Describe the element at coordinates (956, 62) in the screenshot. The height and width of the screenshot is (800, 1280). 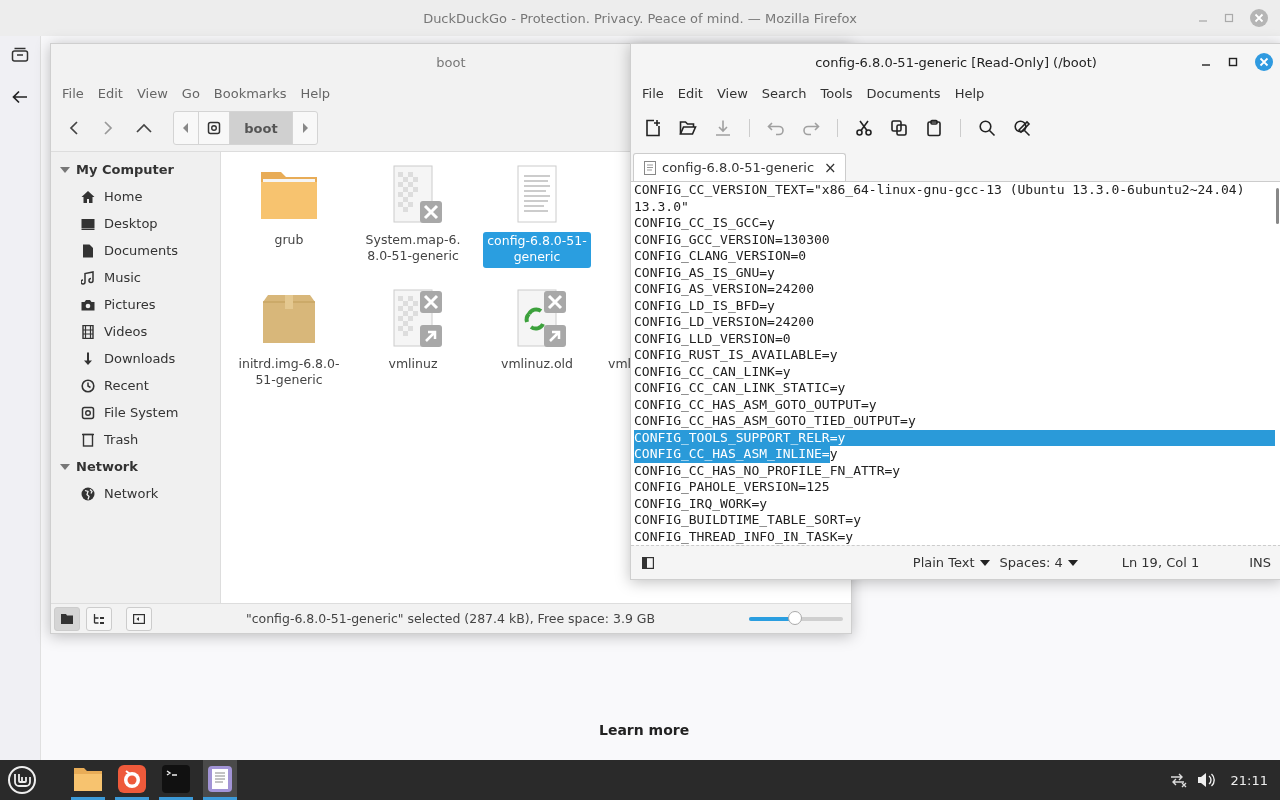
I see `window-title: config-6.8.0-51-generic [Read-Only] (/boot)` at that location.